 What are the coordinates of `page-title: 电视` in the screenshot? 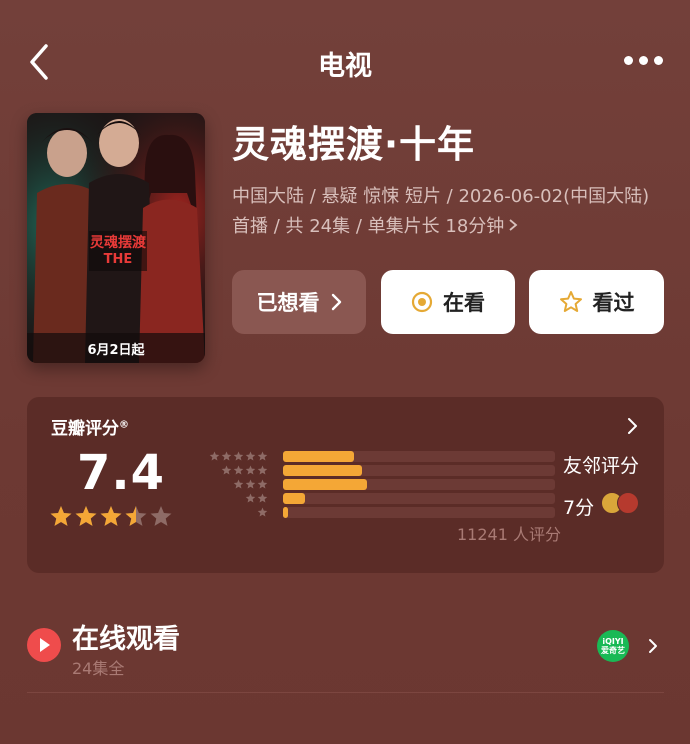 It's located at (345, 66).